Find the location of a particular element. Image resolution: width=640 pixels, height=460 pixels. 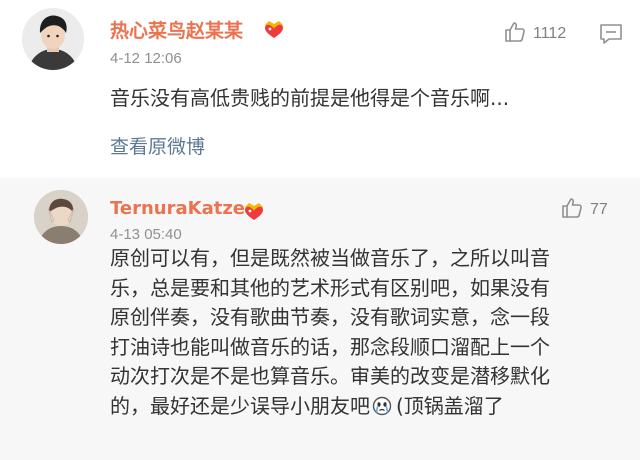

comment-text-line: 原创伴奏，没有歌曲节奏，没有歌词实意，念一段 is located at coordinates (330, 317).